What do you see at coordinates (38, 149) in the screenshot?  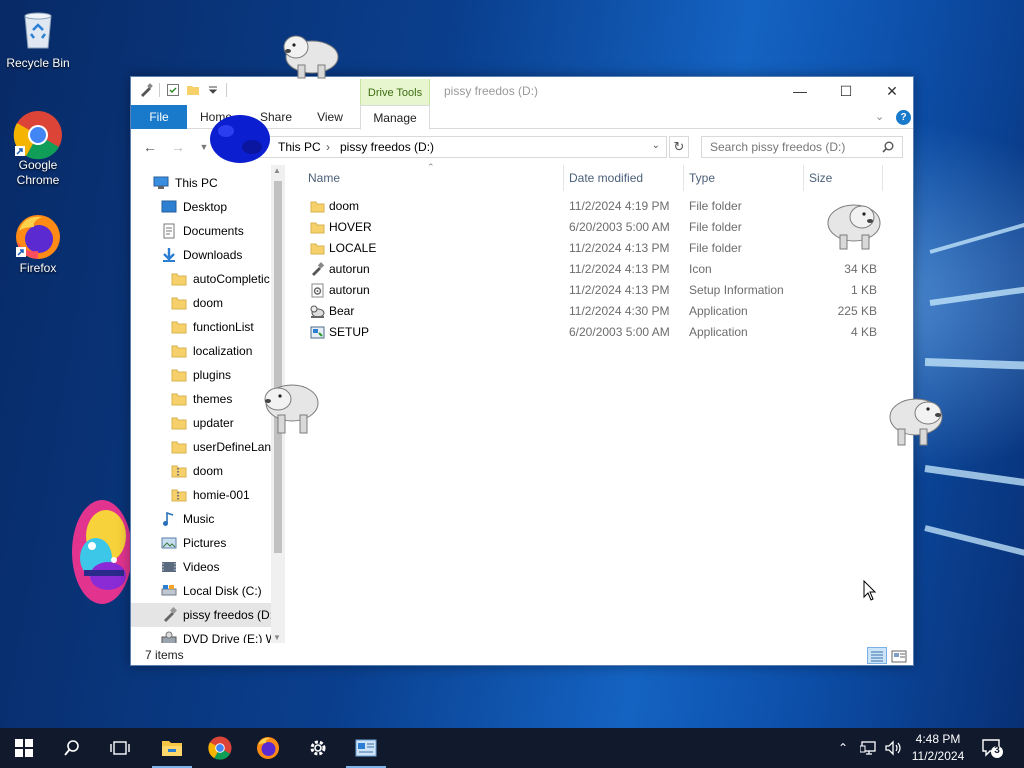 I see `desktop-icon-chrome: Google Chrome` at bounding box center [38, 149].